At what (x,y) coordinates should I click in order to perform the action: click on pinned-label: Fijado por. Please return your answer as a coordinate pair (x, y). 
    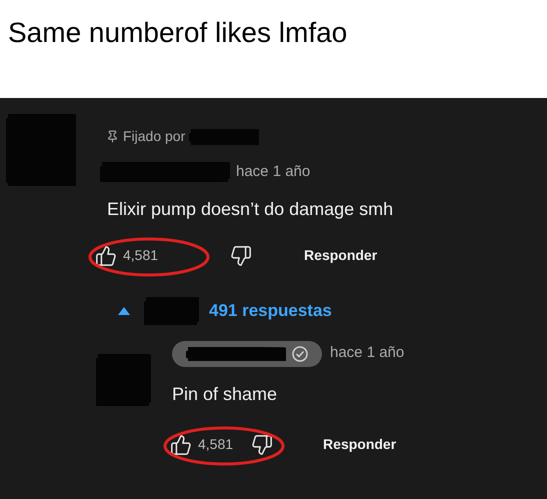
    Looking at the image, I should click on (154, 136).